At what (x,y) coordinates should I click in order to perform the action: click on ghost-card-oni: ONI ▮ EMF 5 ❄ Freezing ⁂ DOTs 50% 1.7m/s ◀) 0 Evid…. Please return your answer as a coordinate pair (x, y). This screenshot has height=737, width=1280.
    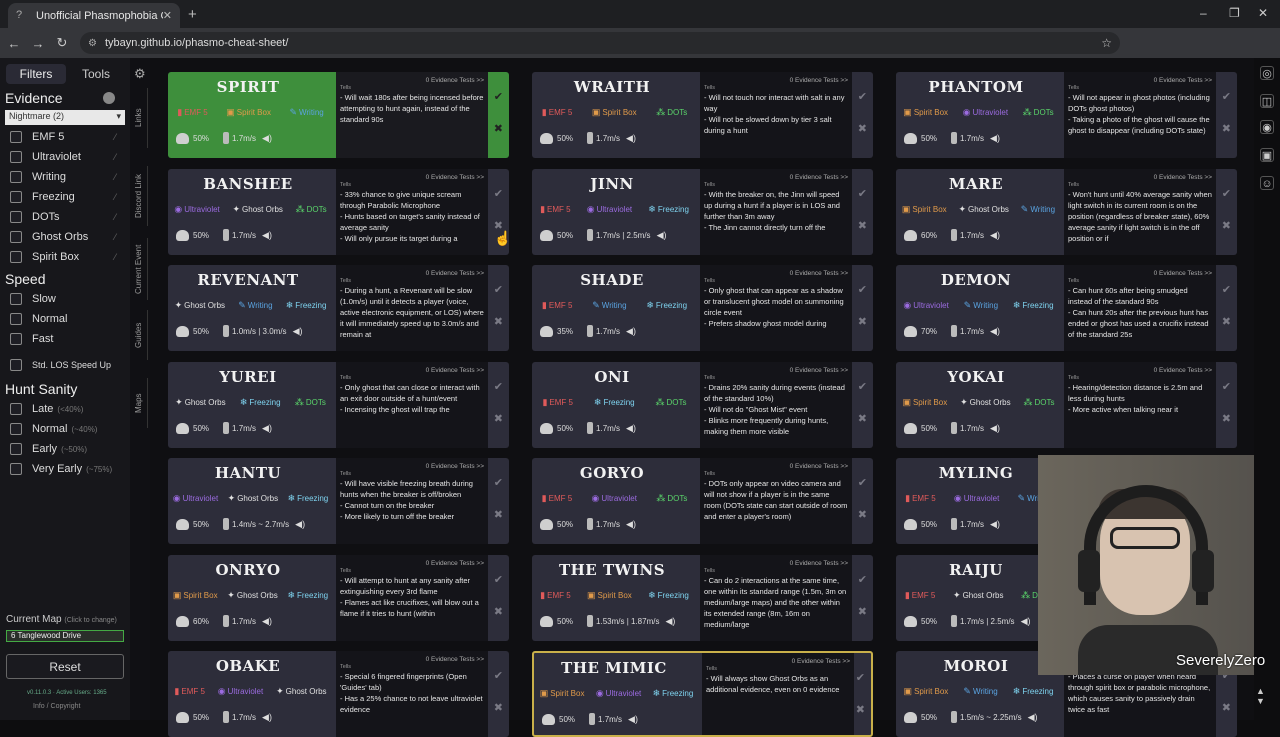
    Looking at the image, I should click on (702, 405).